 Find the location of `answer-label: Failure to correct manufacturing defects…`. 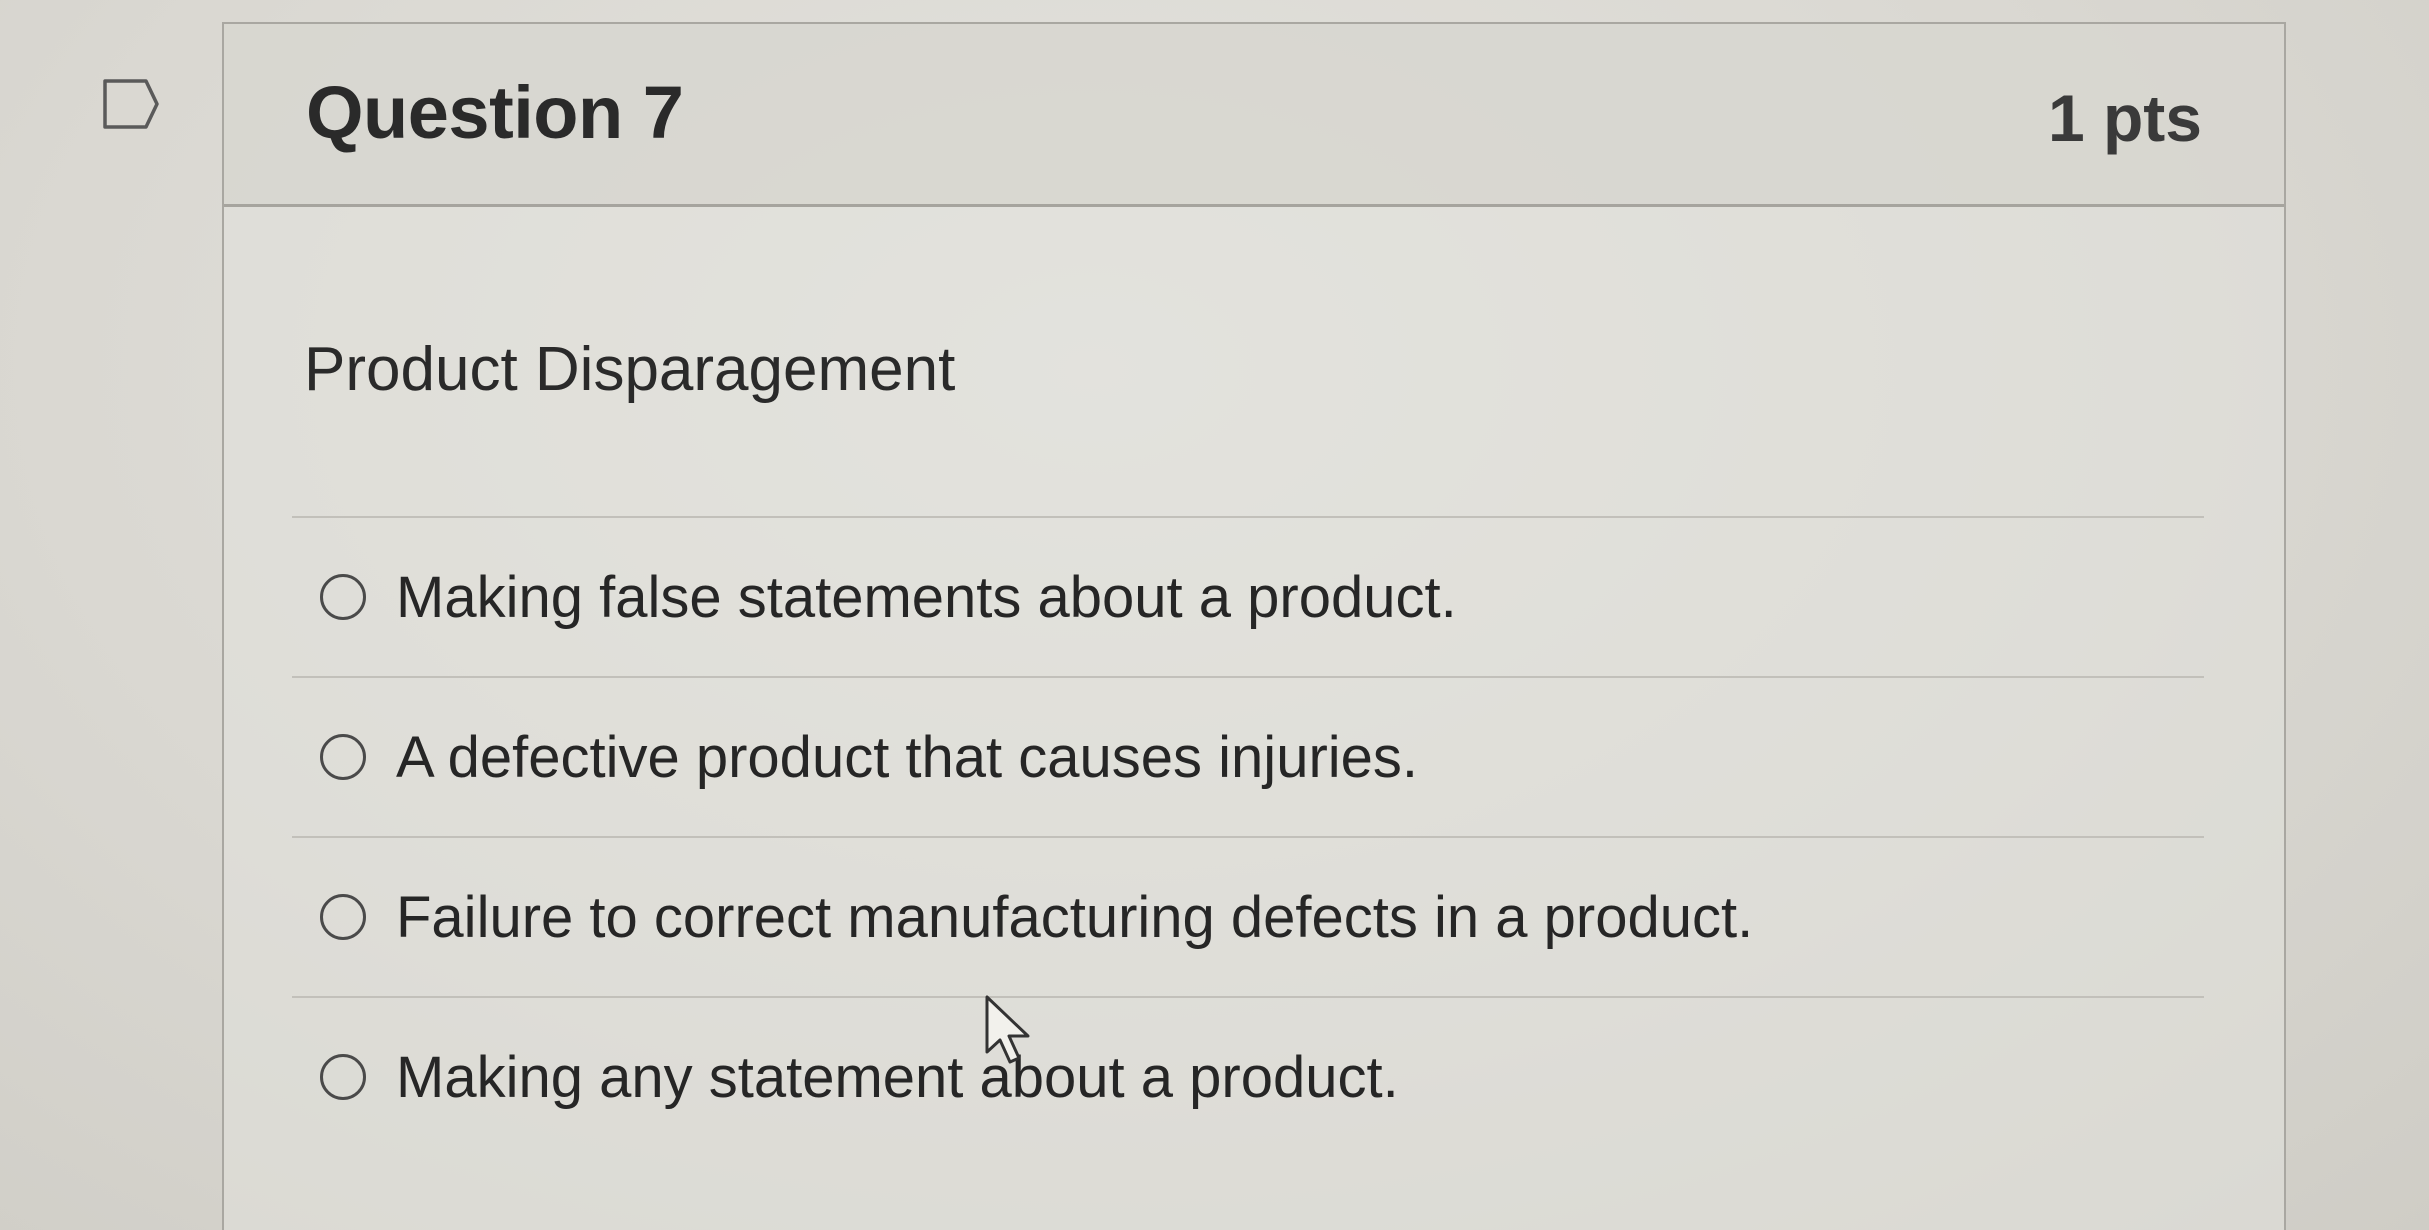

answer-label: Failure to correct manufacturing defects… is located at coordinates (1074, 917).